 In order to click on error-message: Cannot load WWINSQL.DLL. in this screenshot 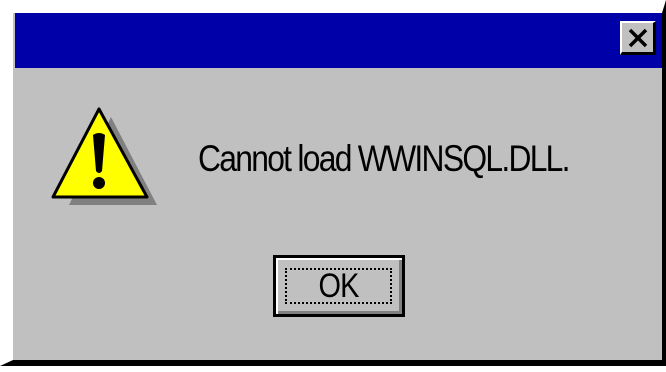, I will do `click(384, 158)`.